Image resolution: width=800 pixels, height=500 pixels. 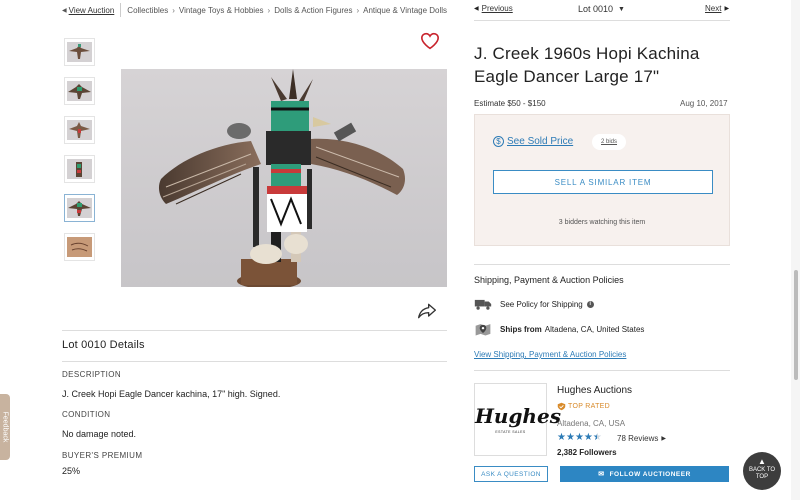 I want to click on auctioneer-logo: Hughes ESTATE SALES, so click(x=517, y=419).